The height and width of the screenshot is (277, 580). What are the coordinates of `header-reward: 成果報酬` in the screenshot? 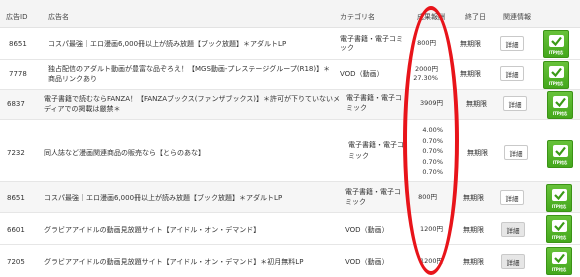 It's located at (431, 17).